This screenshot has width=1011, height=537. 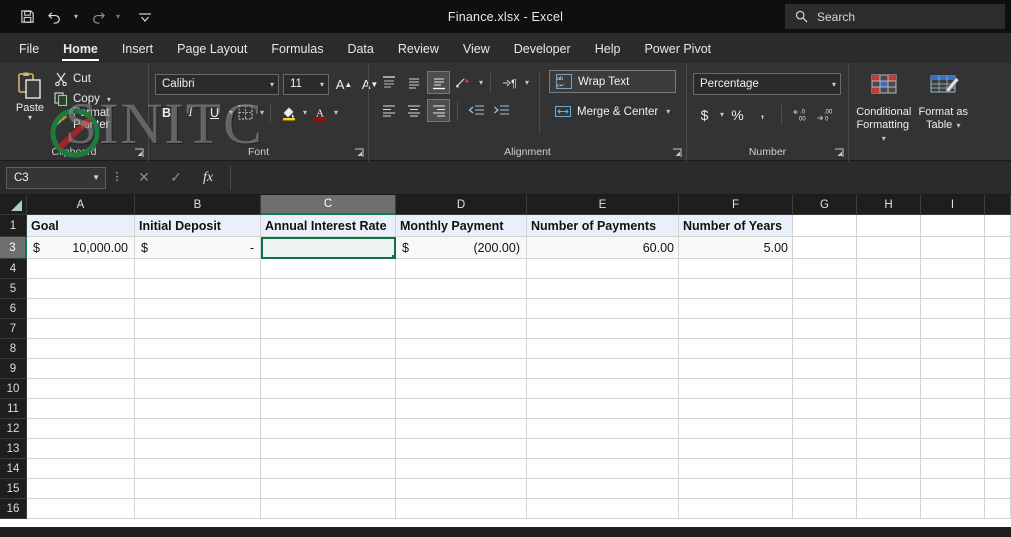 What do you see at coordinates (81, 289) in the screenshot?
I see `cell-A5` at bounding box center [81, 289].